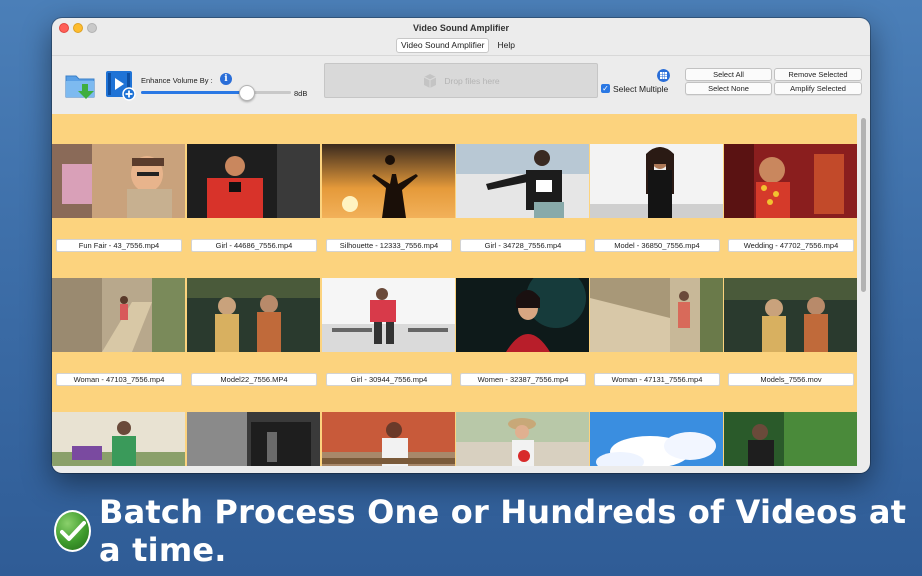 This screenshot has width=922, height=576. What do you see at coordinates (818, 88) in the screenshot?
I see `amplify-selected-button: Amplify Selected` at bounding box center [818, 88].